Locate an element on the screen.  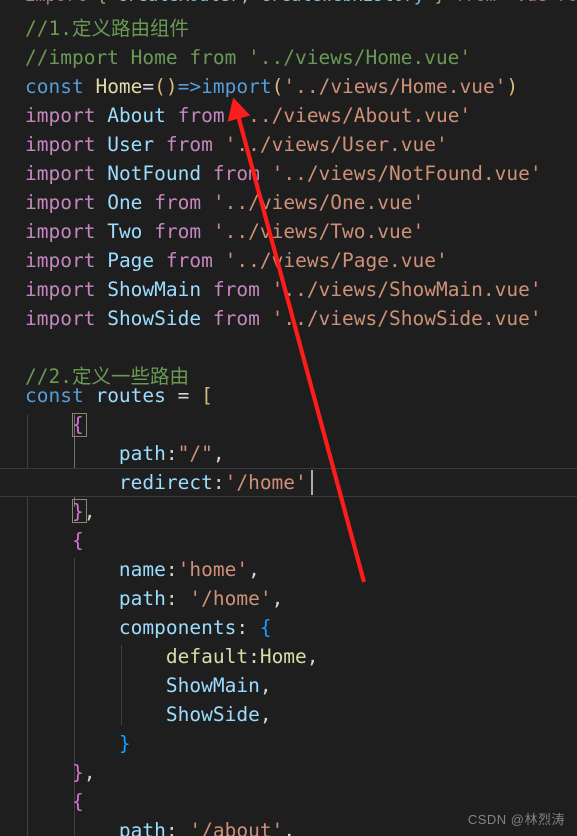
code-line-8: import Two from '../views/Two.vue' is located at coordinates (288, 231).